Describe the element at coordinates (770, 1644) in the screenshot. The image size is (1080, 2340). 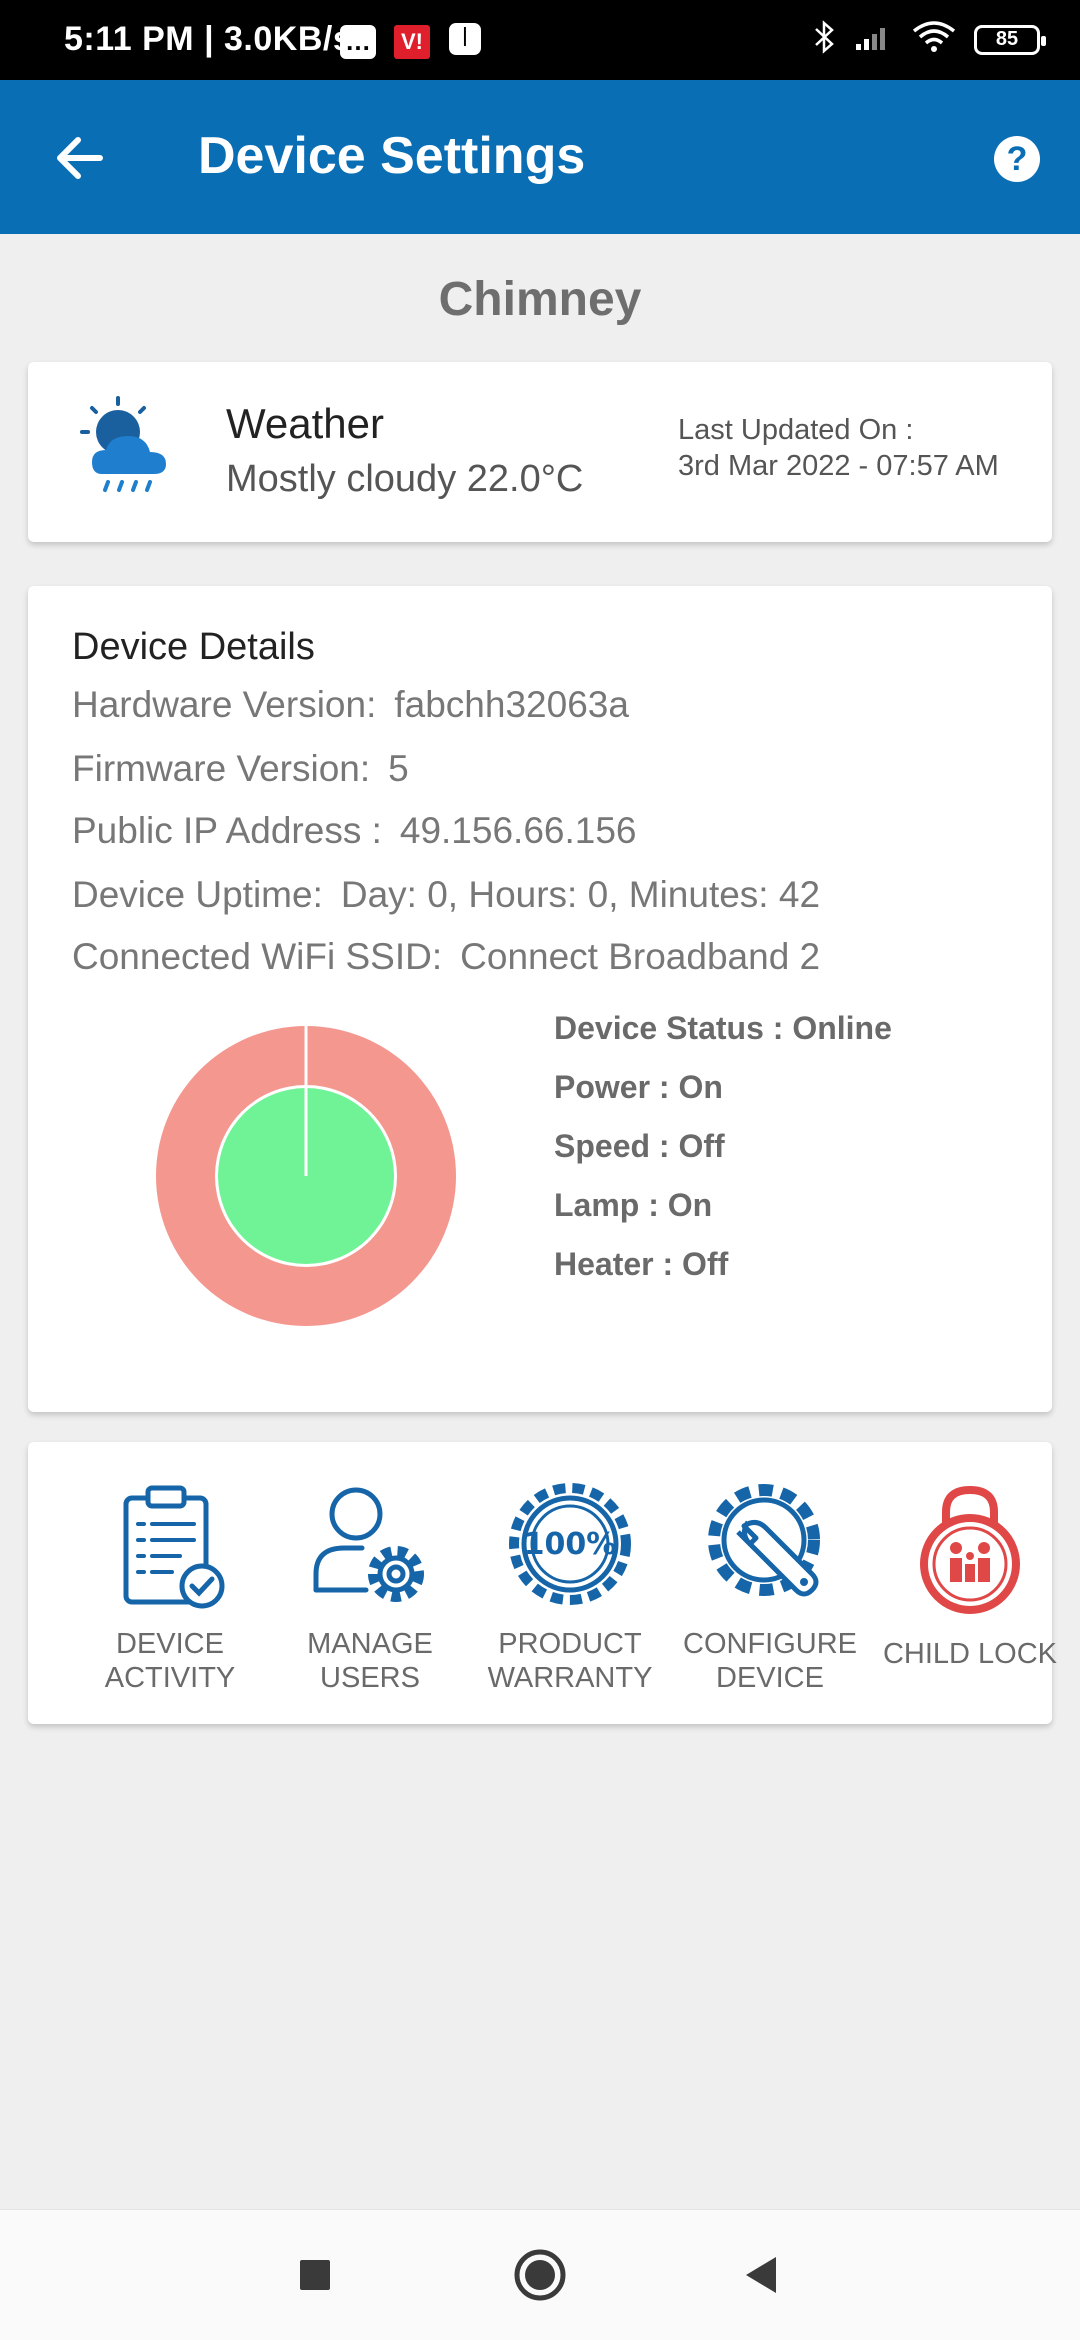
I see `action-label-line1: CONFIGURE` at that location.